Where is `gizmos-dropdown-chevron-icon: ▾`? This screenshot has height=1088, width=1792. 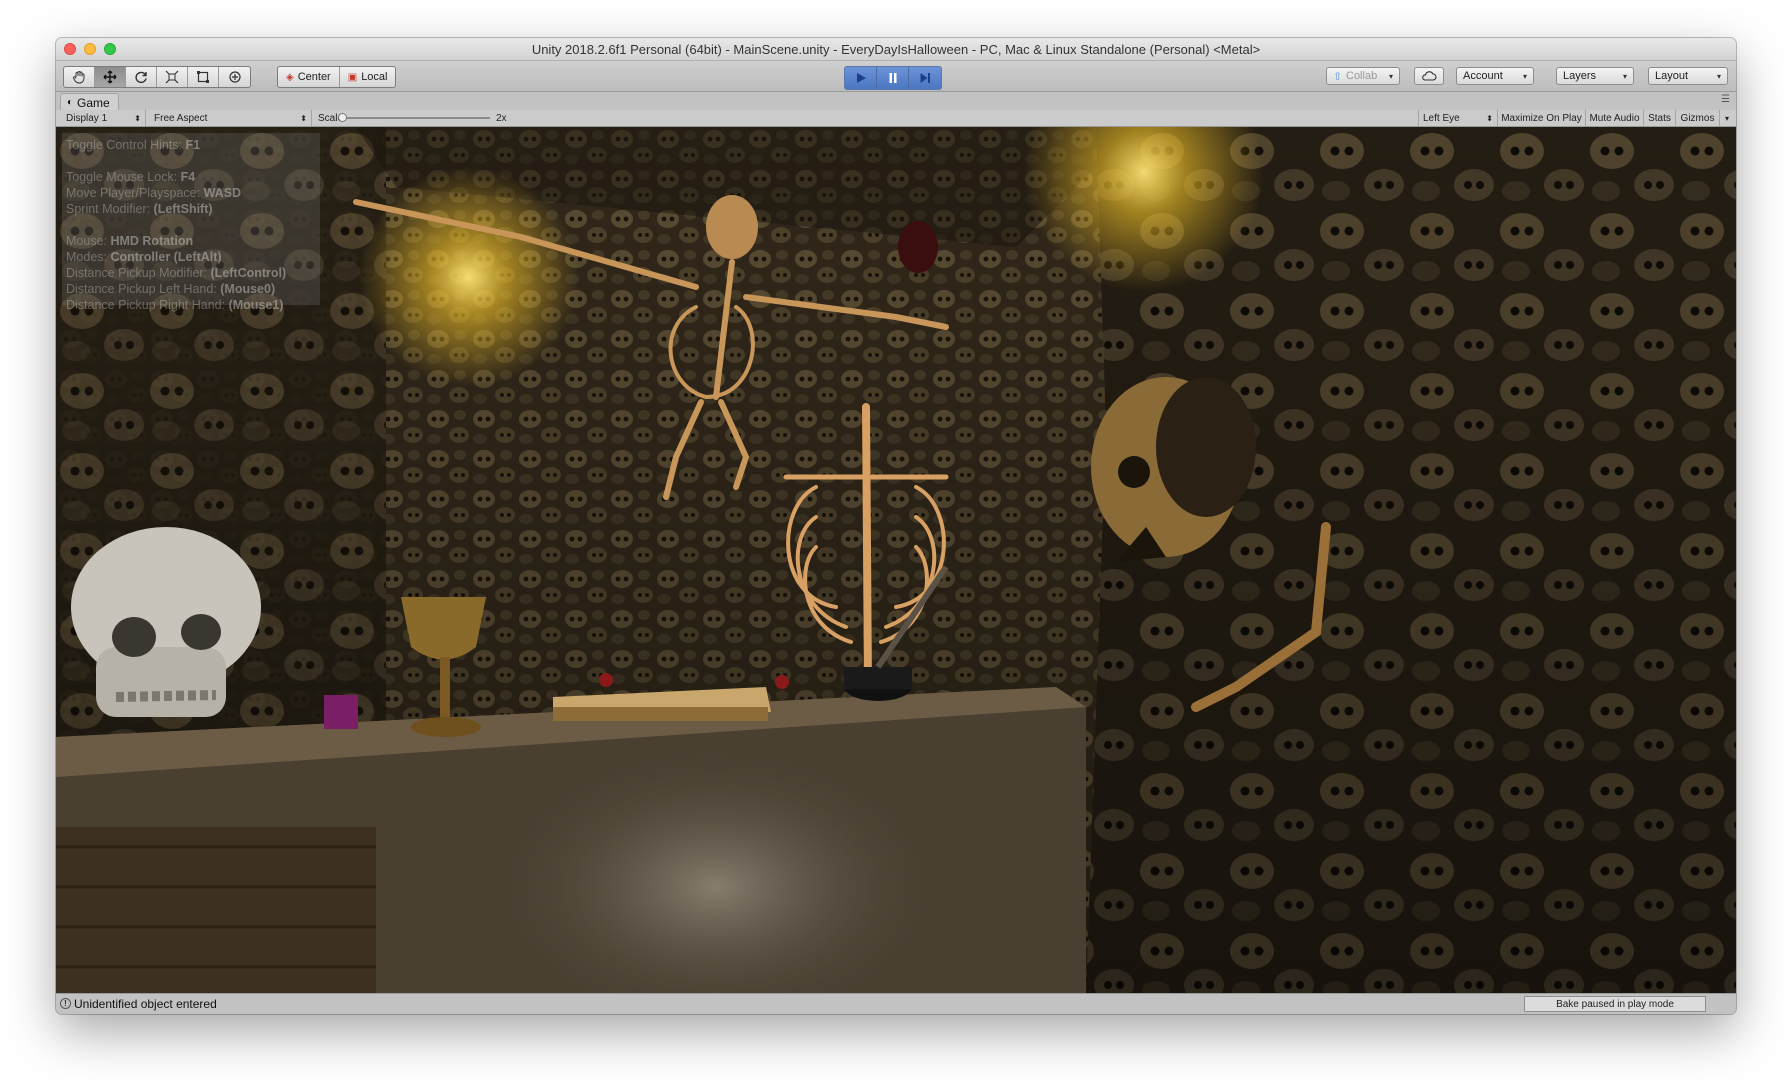
gizmos-dropdown-chevron-icon: ▾ is located at coordinates (1727, 118).